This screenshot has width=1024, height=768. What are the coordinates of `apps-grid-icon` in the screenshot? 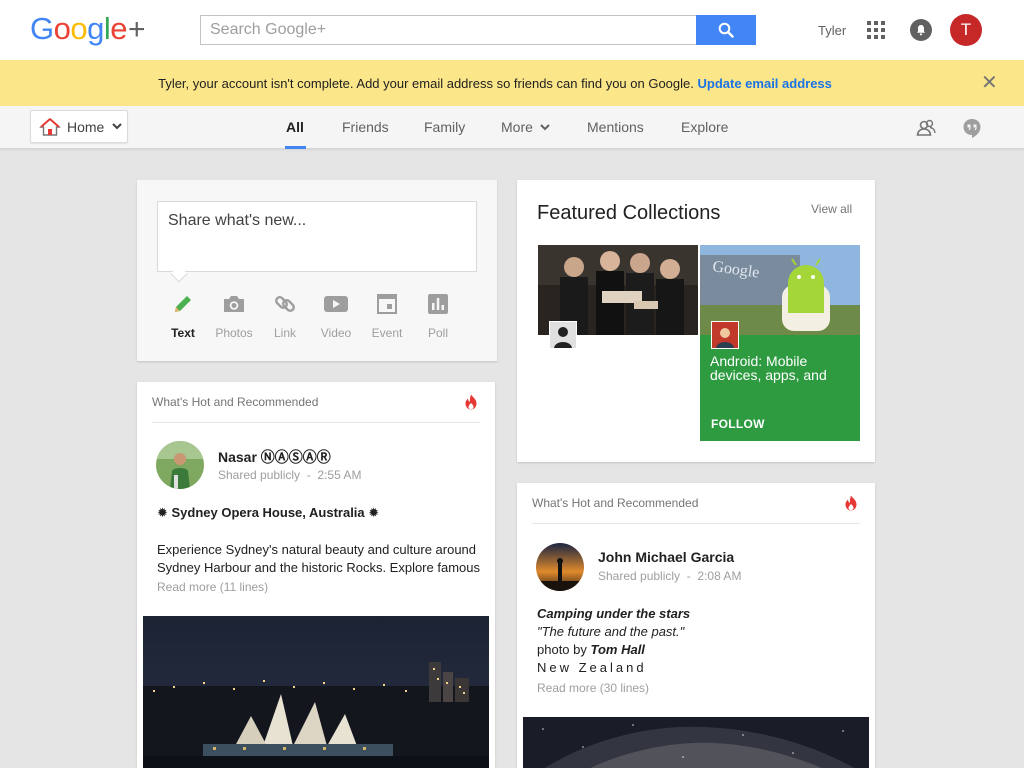 It's located at (876, 30).